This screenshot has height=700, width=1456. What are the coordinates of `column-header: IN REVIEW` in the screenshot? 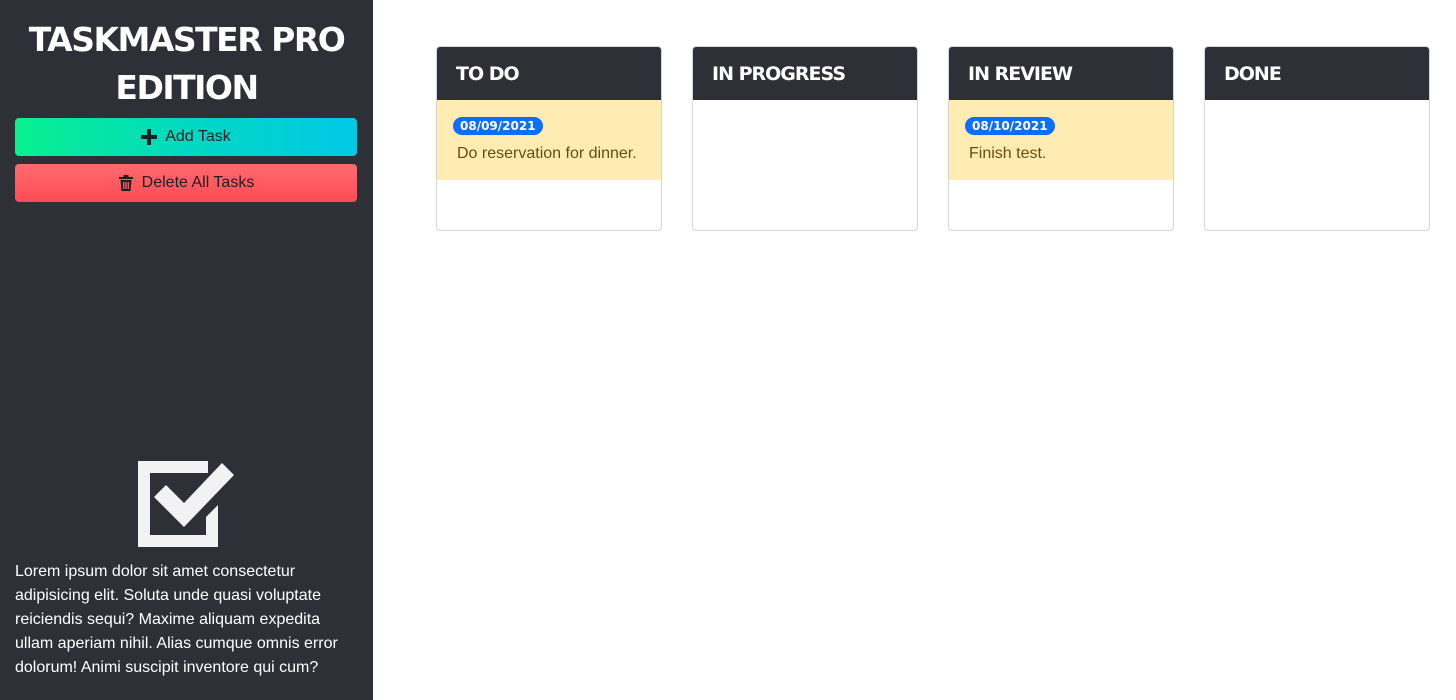 It's located at (1061, 73).